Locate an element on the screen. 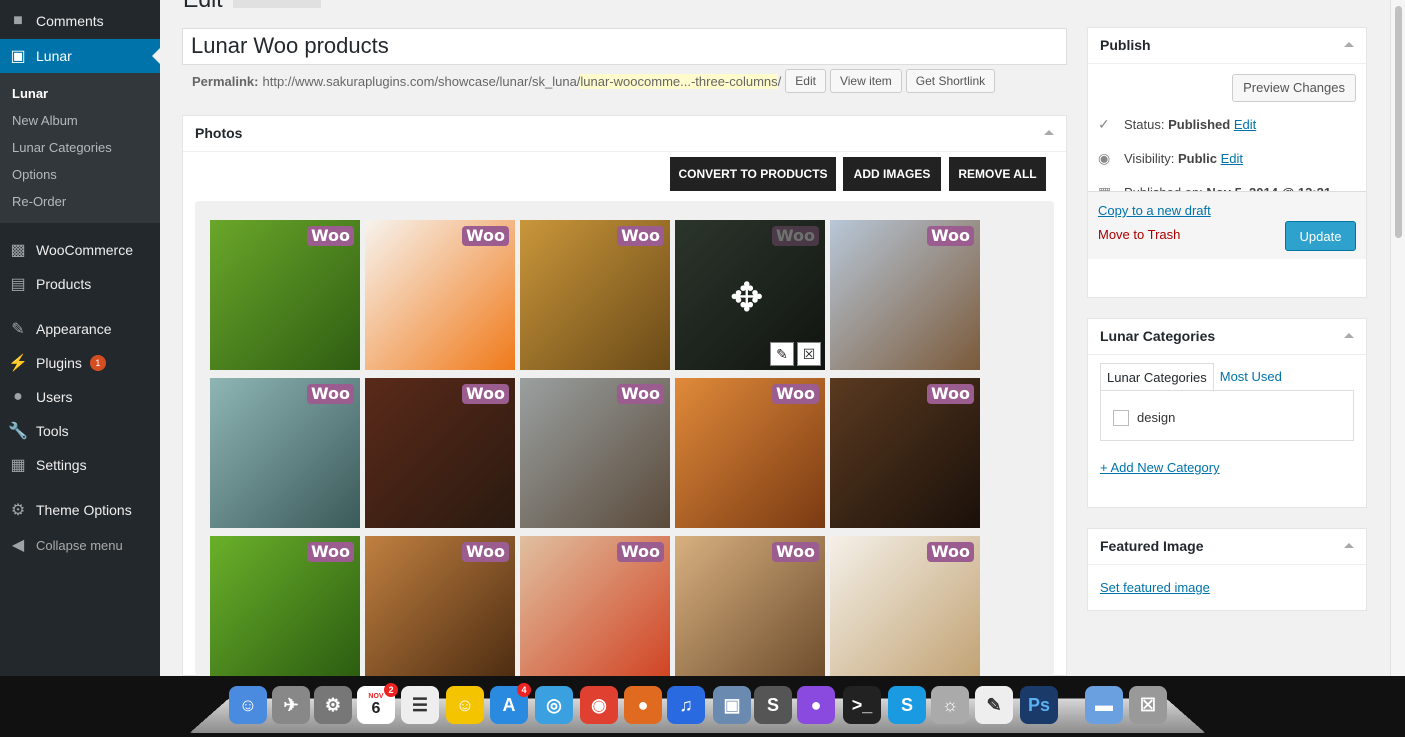 This screenshot has width=1405, height=737. sublime-icon: S is located at coordinates (773, 705).